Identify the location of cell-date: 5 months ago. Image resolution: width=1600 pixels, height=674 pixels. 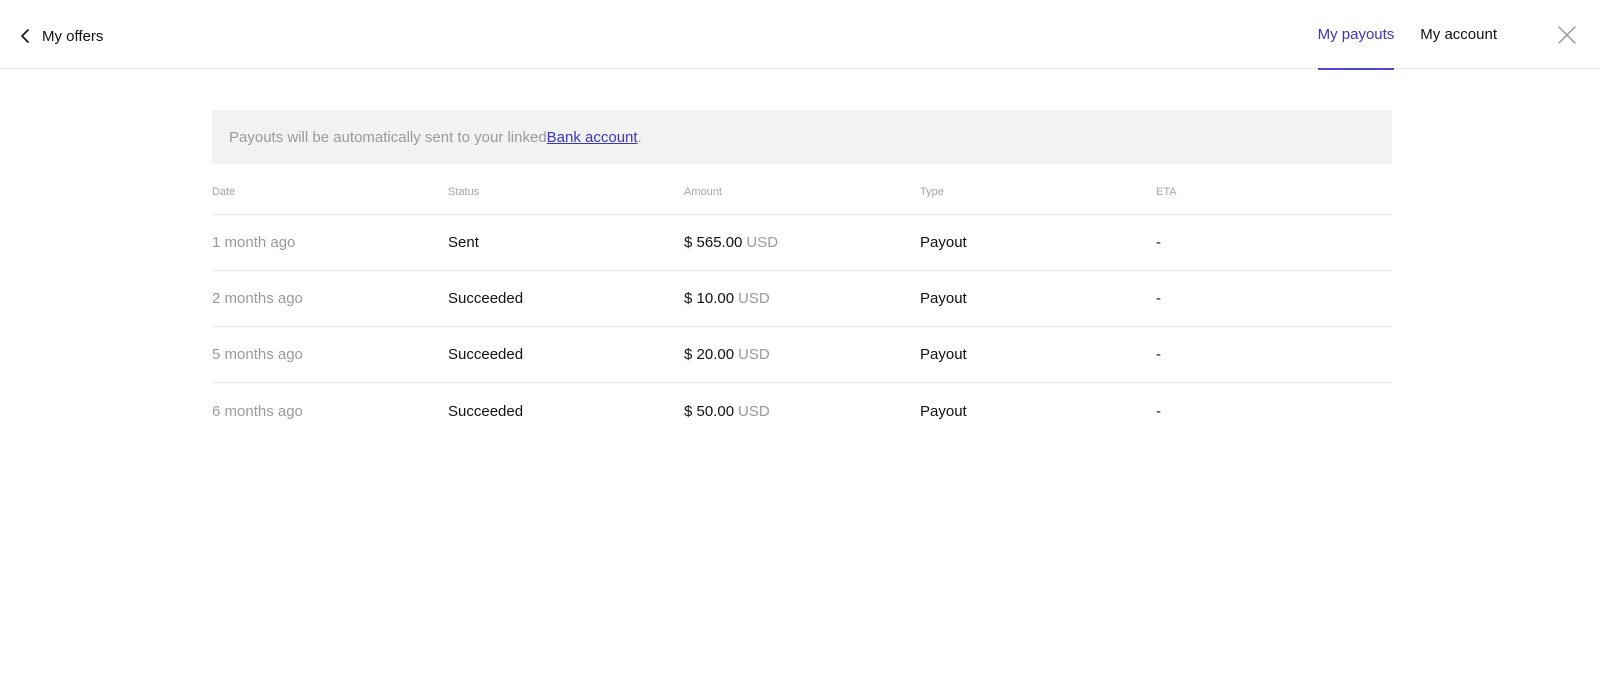
(257, 354).